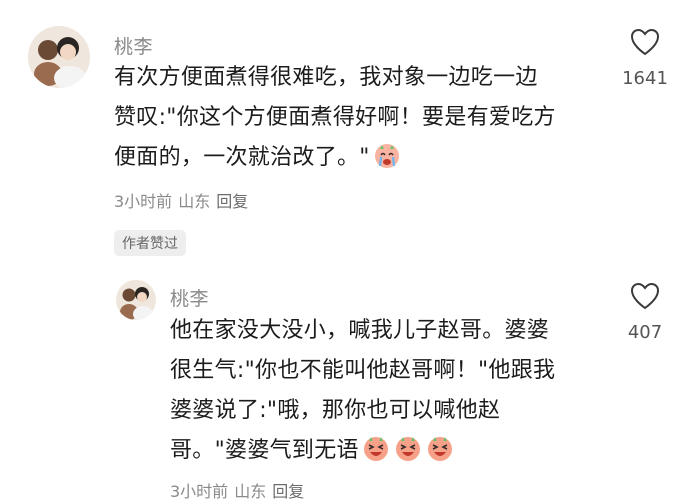 This screenshot has height=504, width=690. I want to click on comment-line: 他在家没大没小，喊我儿子赵哥。婆婆, so click(360, 330).